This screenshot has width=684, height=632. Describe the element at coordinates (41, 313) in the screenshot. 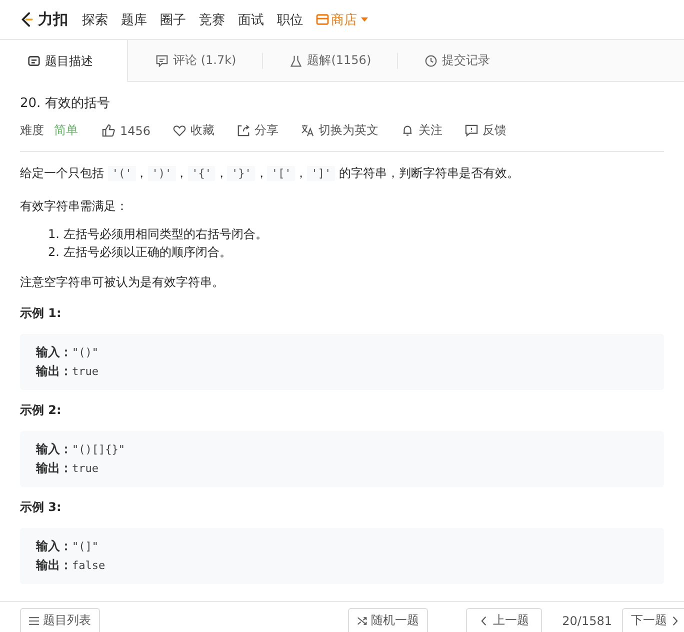

I see `example-heading: 示例 1:` at that location.